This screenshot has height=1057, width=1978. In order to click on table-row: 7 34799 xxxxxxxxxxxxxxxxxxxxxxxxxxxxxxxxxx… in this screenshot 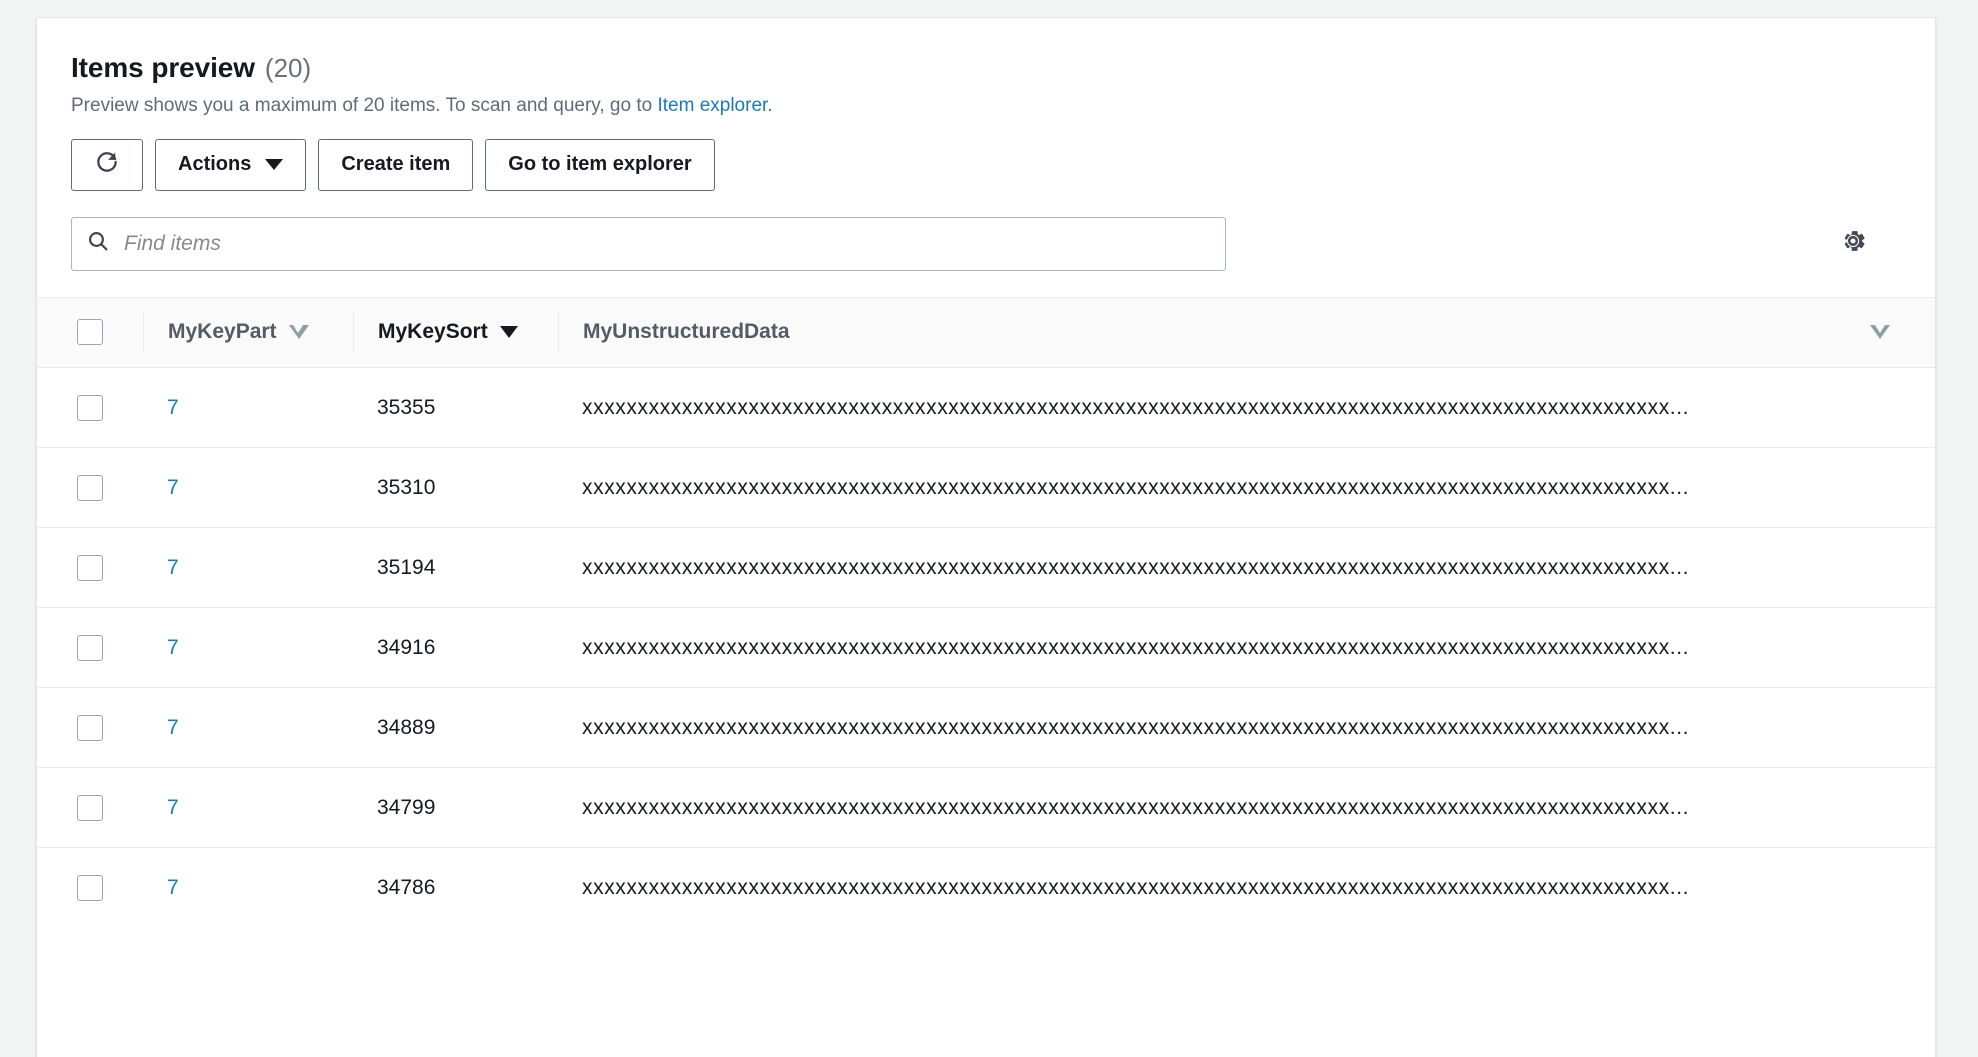, I will do `click(986, 807)`.